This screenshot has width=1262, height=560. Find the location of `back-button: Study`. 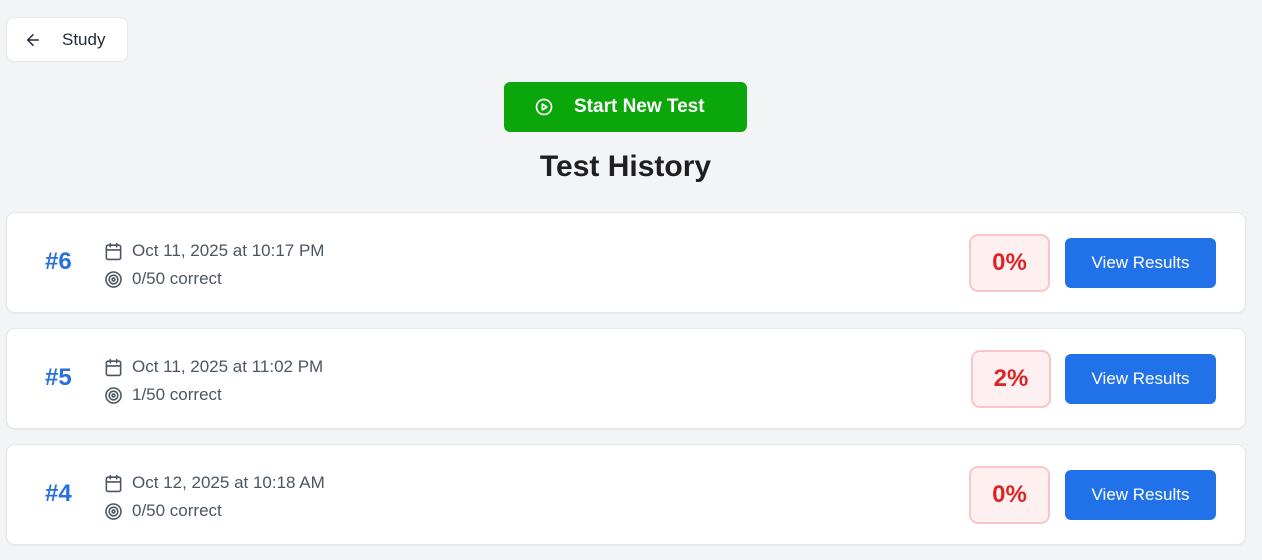

back-button: Study is located at coordinates (67, 39).